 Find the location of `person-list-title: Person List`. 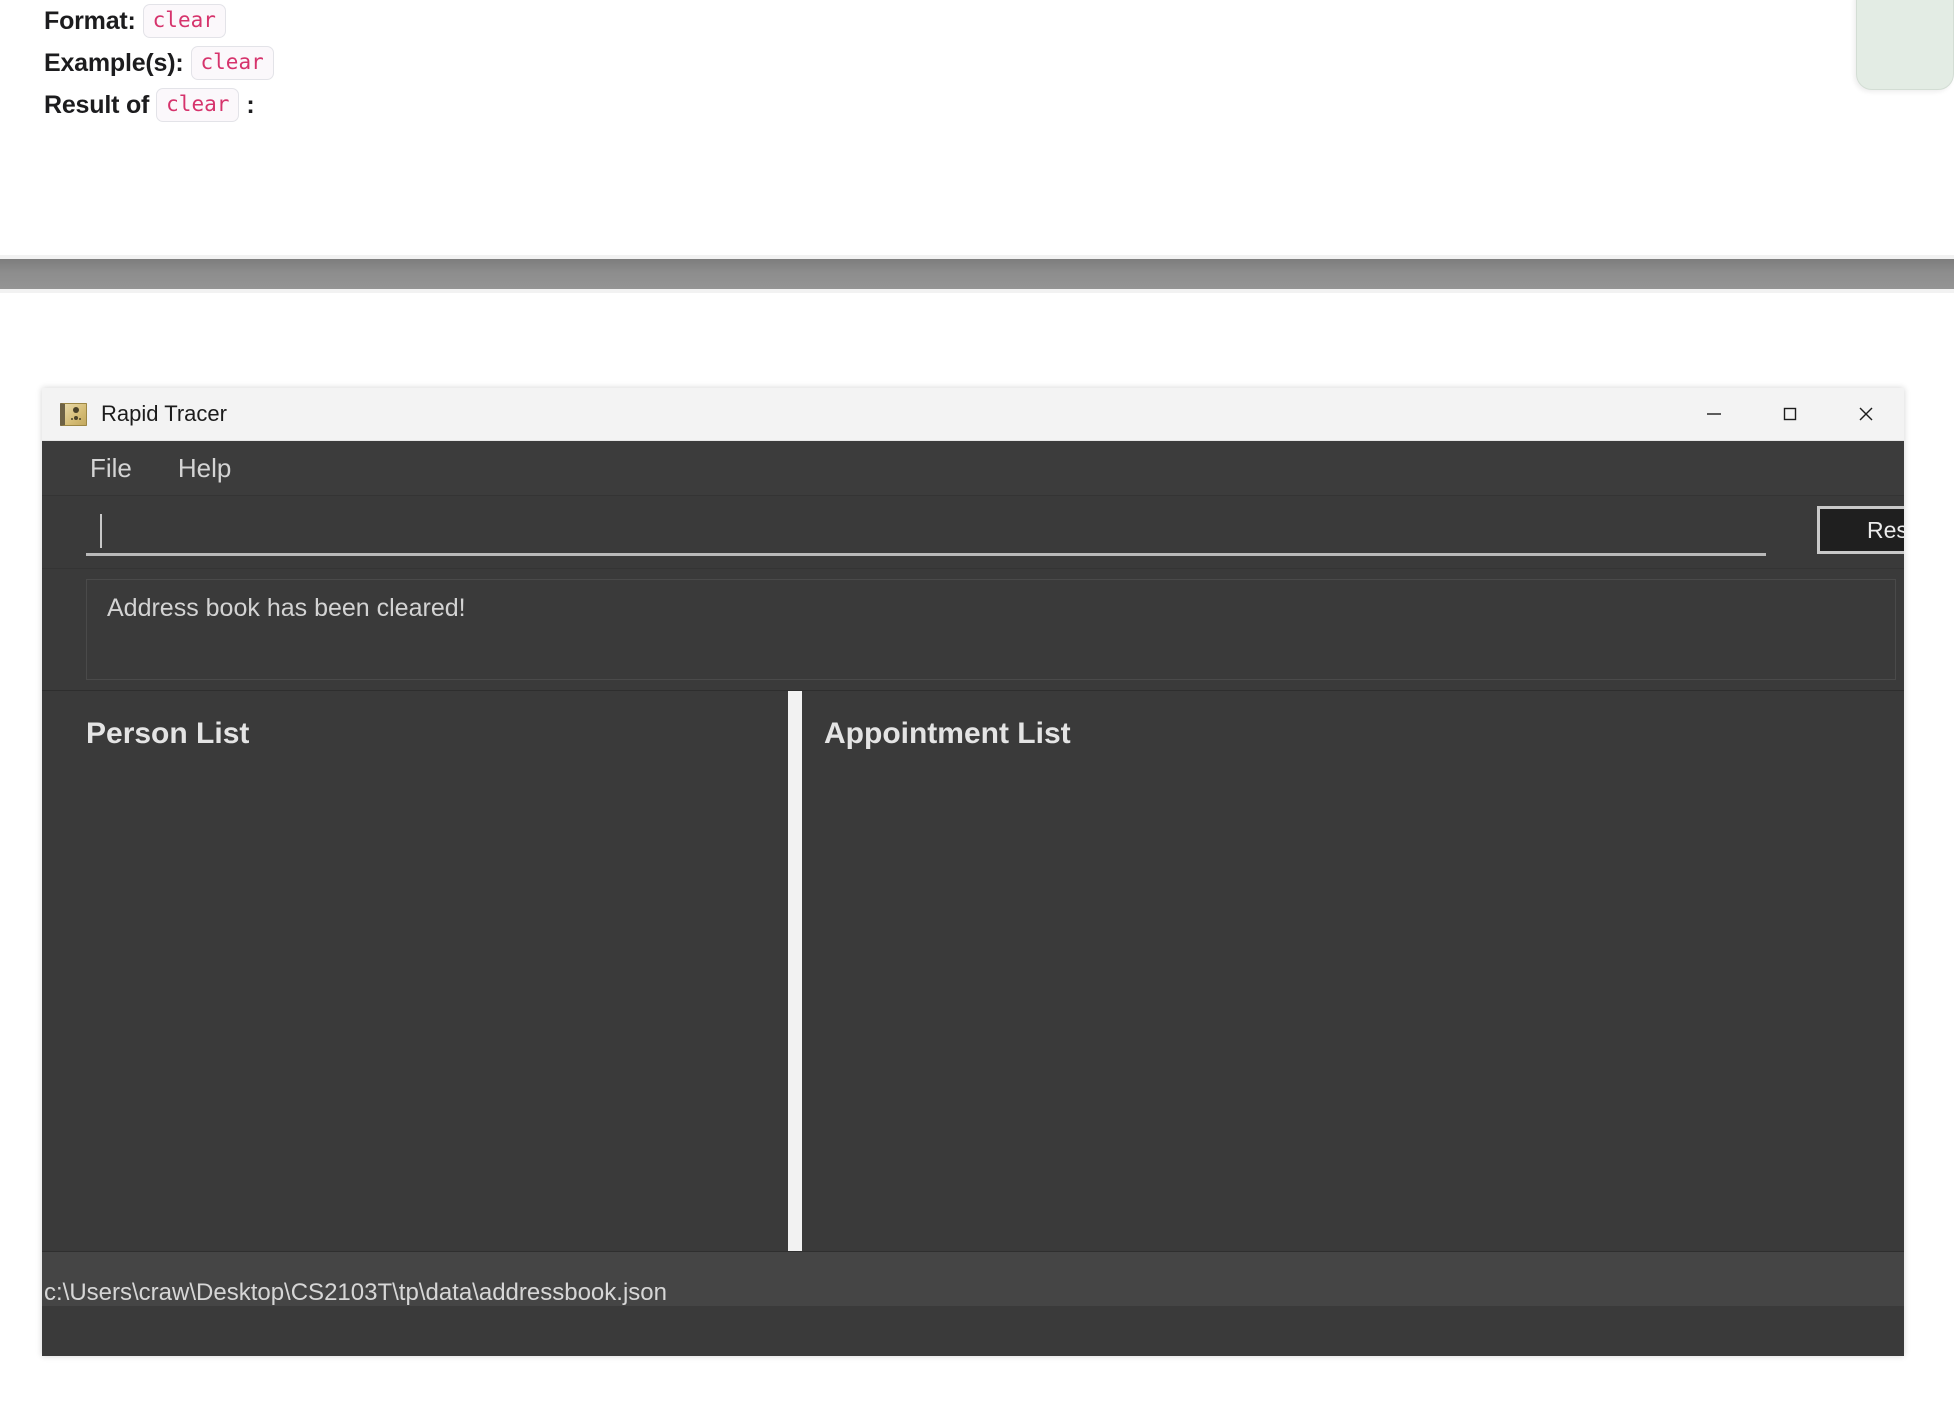

person-list-title: Person List is located at coordinates (168, 733).